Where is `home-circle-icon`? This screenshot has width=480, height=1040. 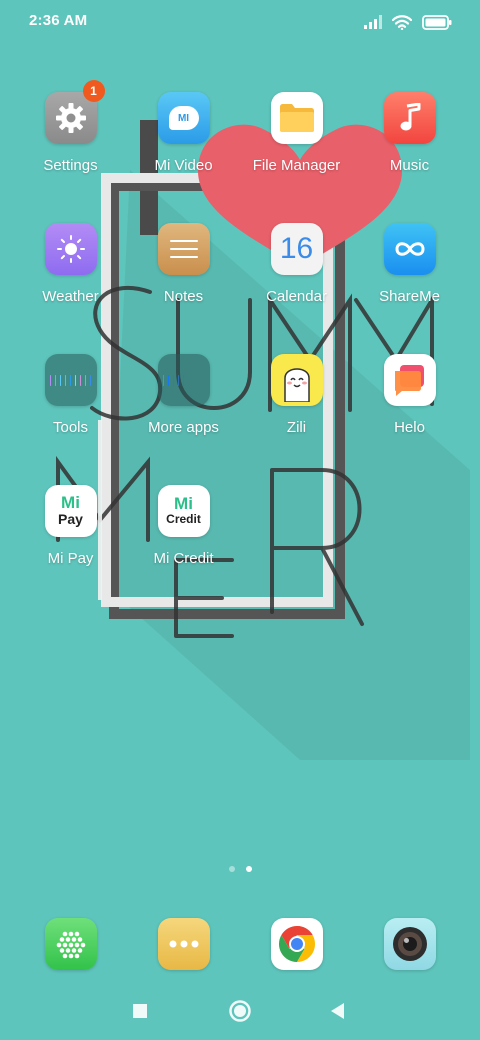
home-circle-icon is located at coordinates (240, 1011).